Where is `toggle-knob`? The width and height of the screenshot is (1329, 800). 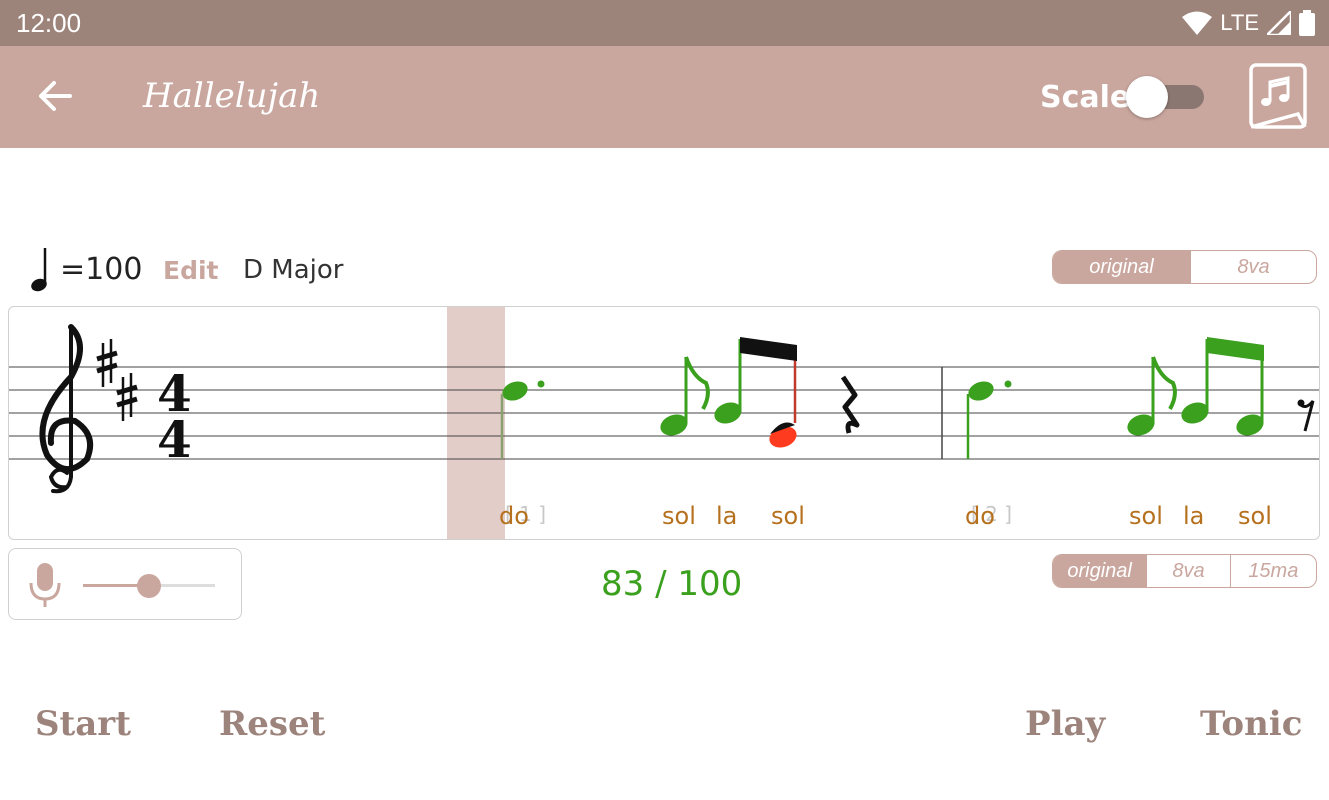
toggle-knob is located at coordinates (1147, 97).